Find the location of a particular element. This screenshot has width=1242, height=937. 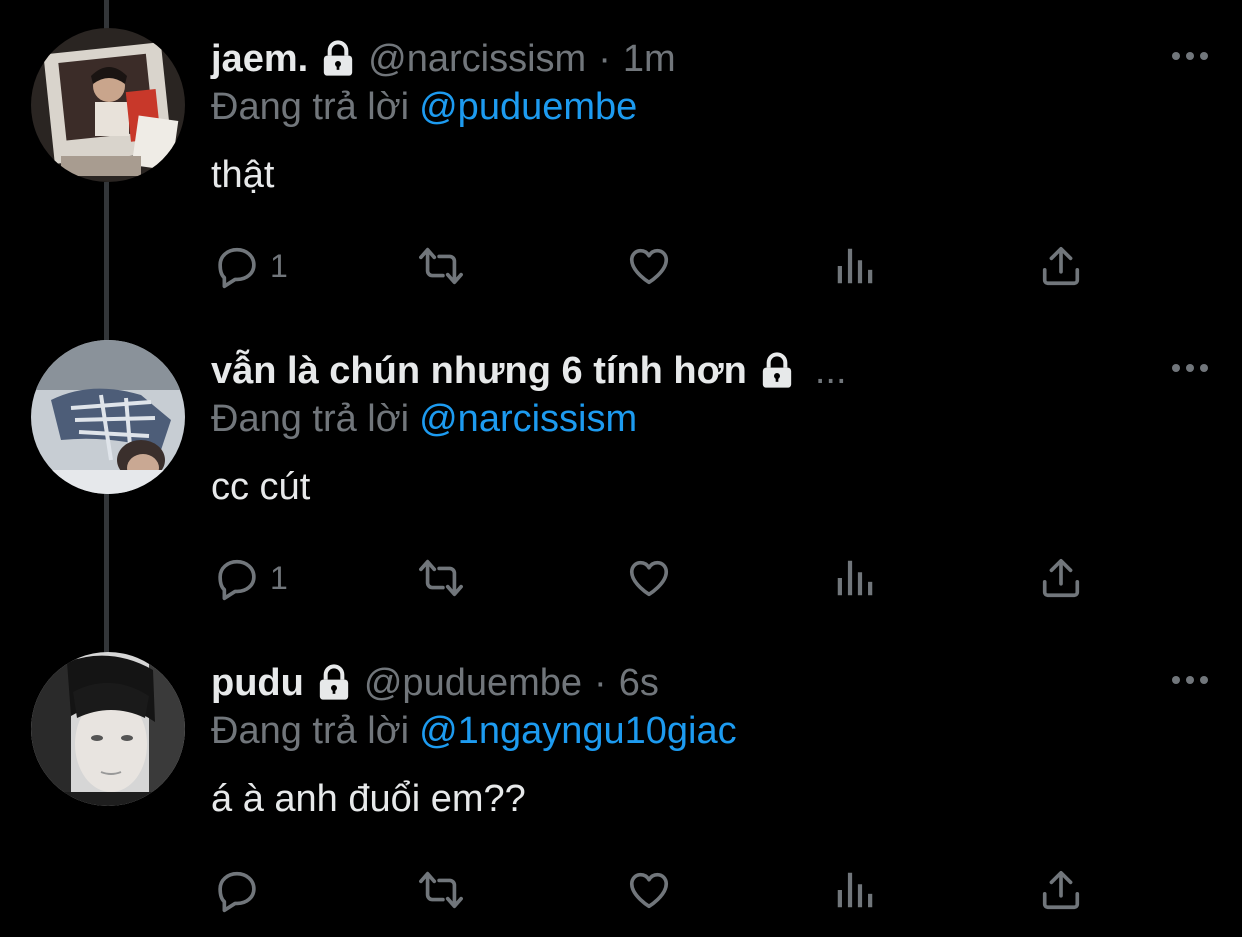

user-handle: @puduembe is located at coordinates (473, 683).